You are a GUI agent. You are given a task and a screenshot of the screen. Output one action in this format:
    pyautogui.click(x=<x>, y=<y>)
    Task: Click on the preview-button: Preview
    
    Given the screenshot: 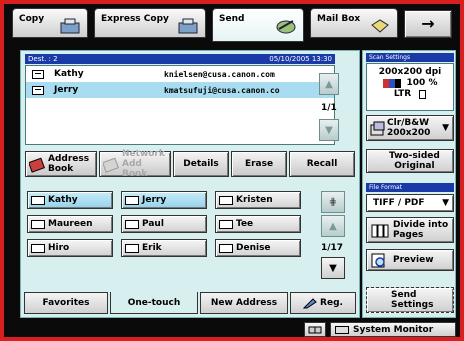 What is the action you would take?
    pyautogui.click(x=410, y=260)
    